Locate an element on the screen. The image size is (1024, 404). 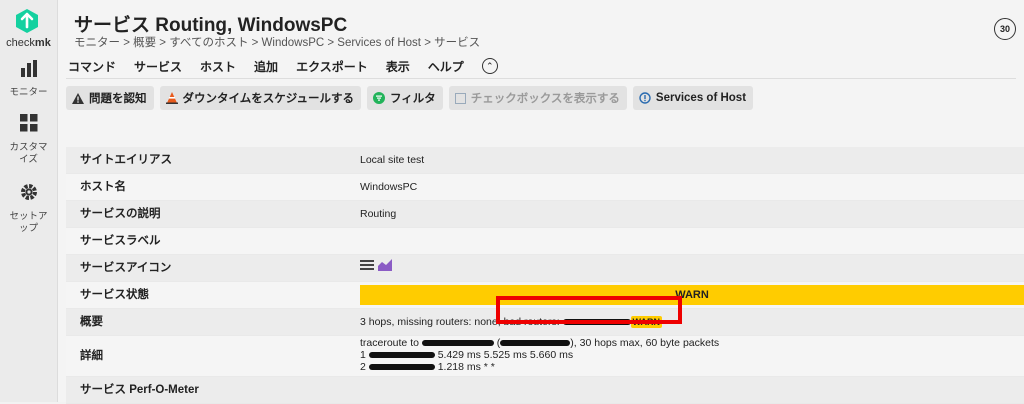
menu-host: ホスト is located at coordinates (218, 66).